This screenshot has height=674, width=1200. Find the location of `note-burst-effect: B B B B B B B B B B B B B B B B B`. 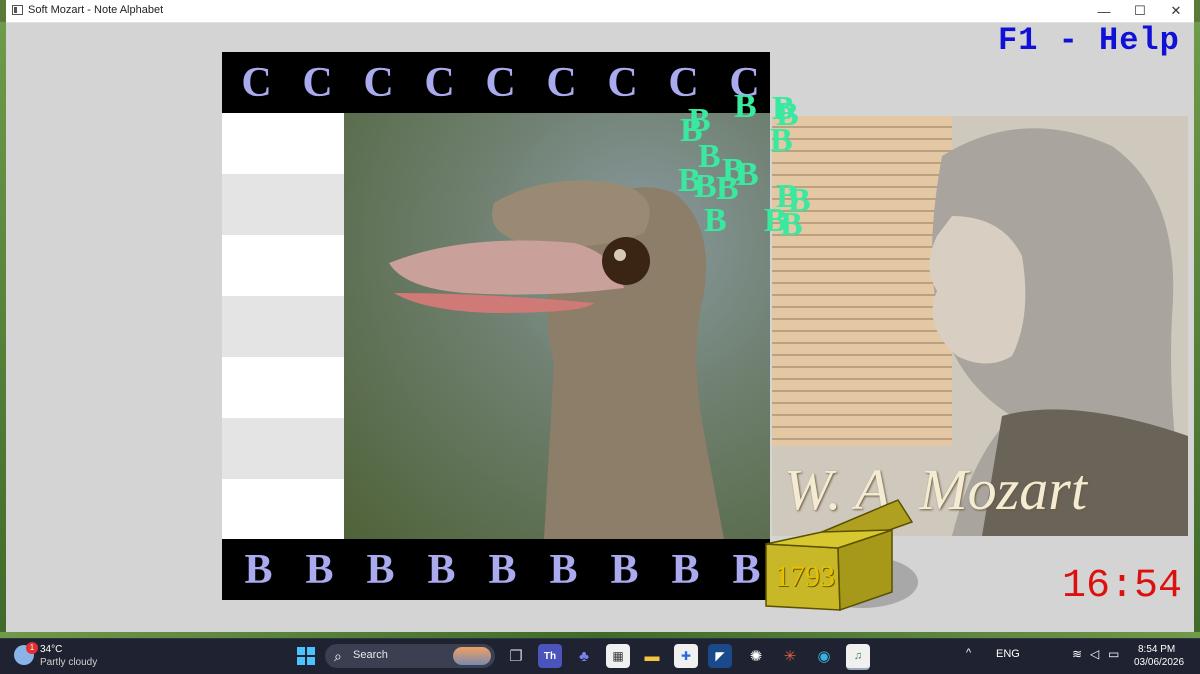

note-burst-effect: B B B B B B B B B B B B B B B B B is located at coordinates (742, 168).